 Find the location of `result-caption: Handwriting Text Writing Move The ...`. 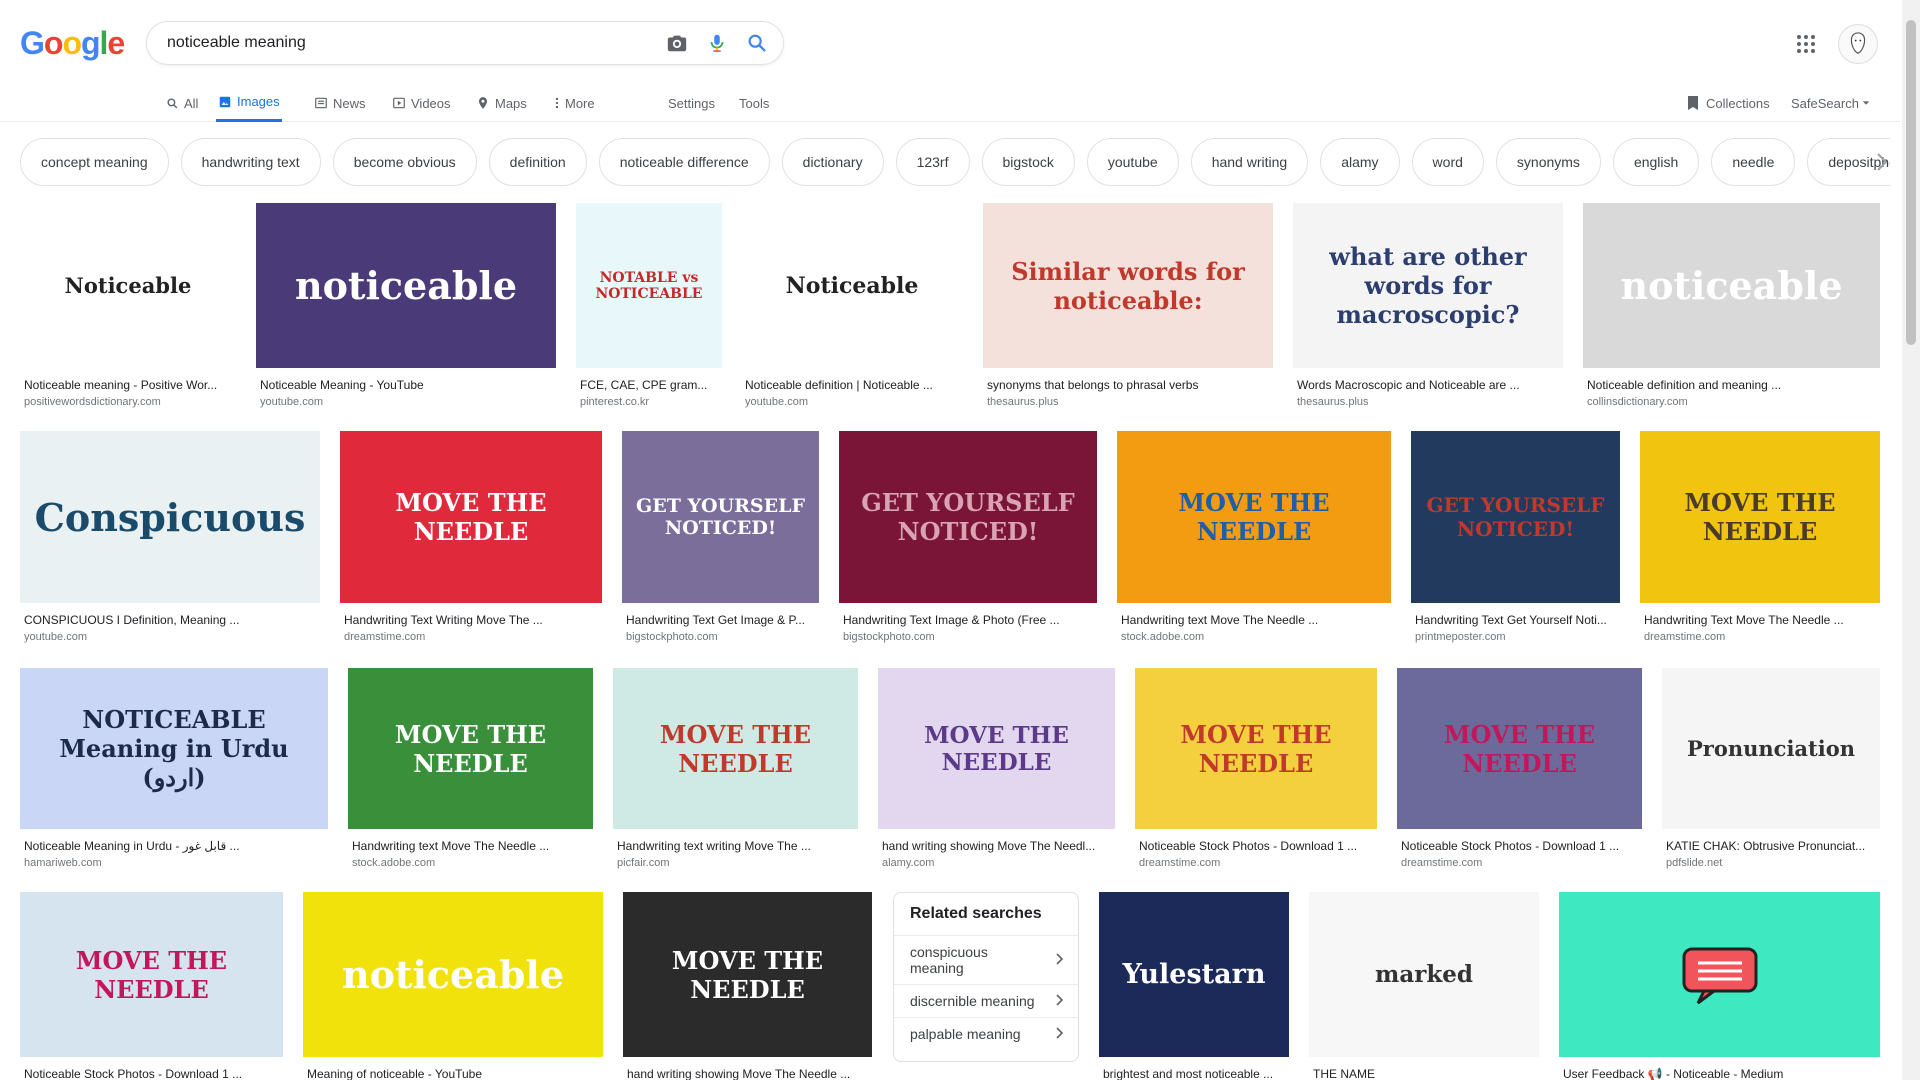

result-caption: Handwriting Text Writing Move The ... is located at coordinates (472, 620).